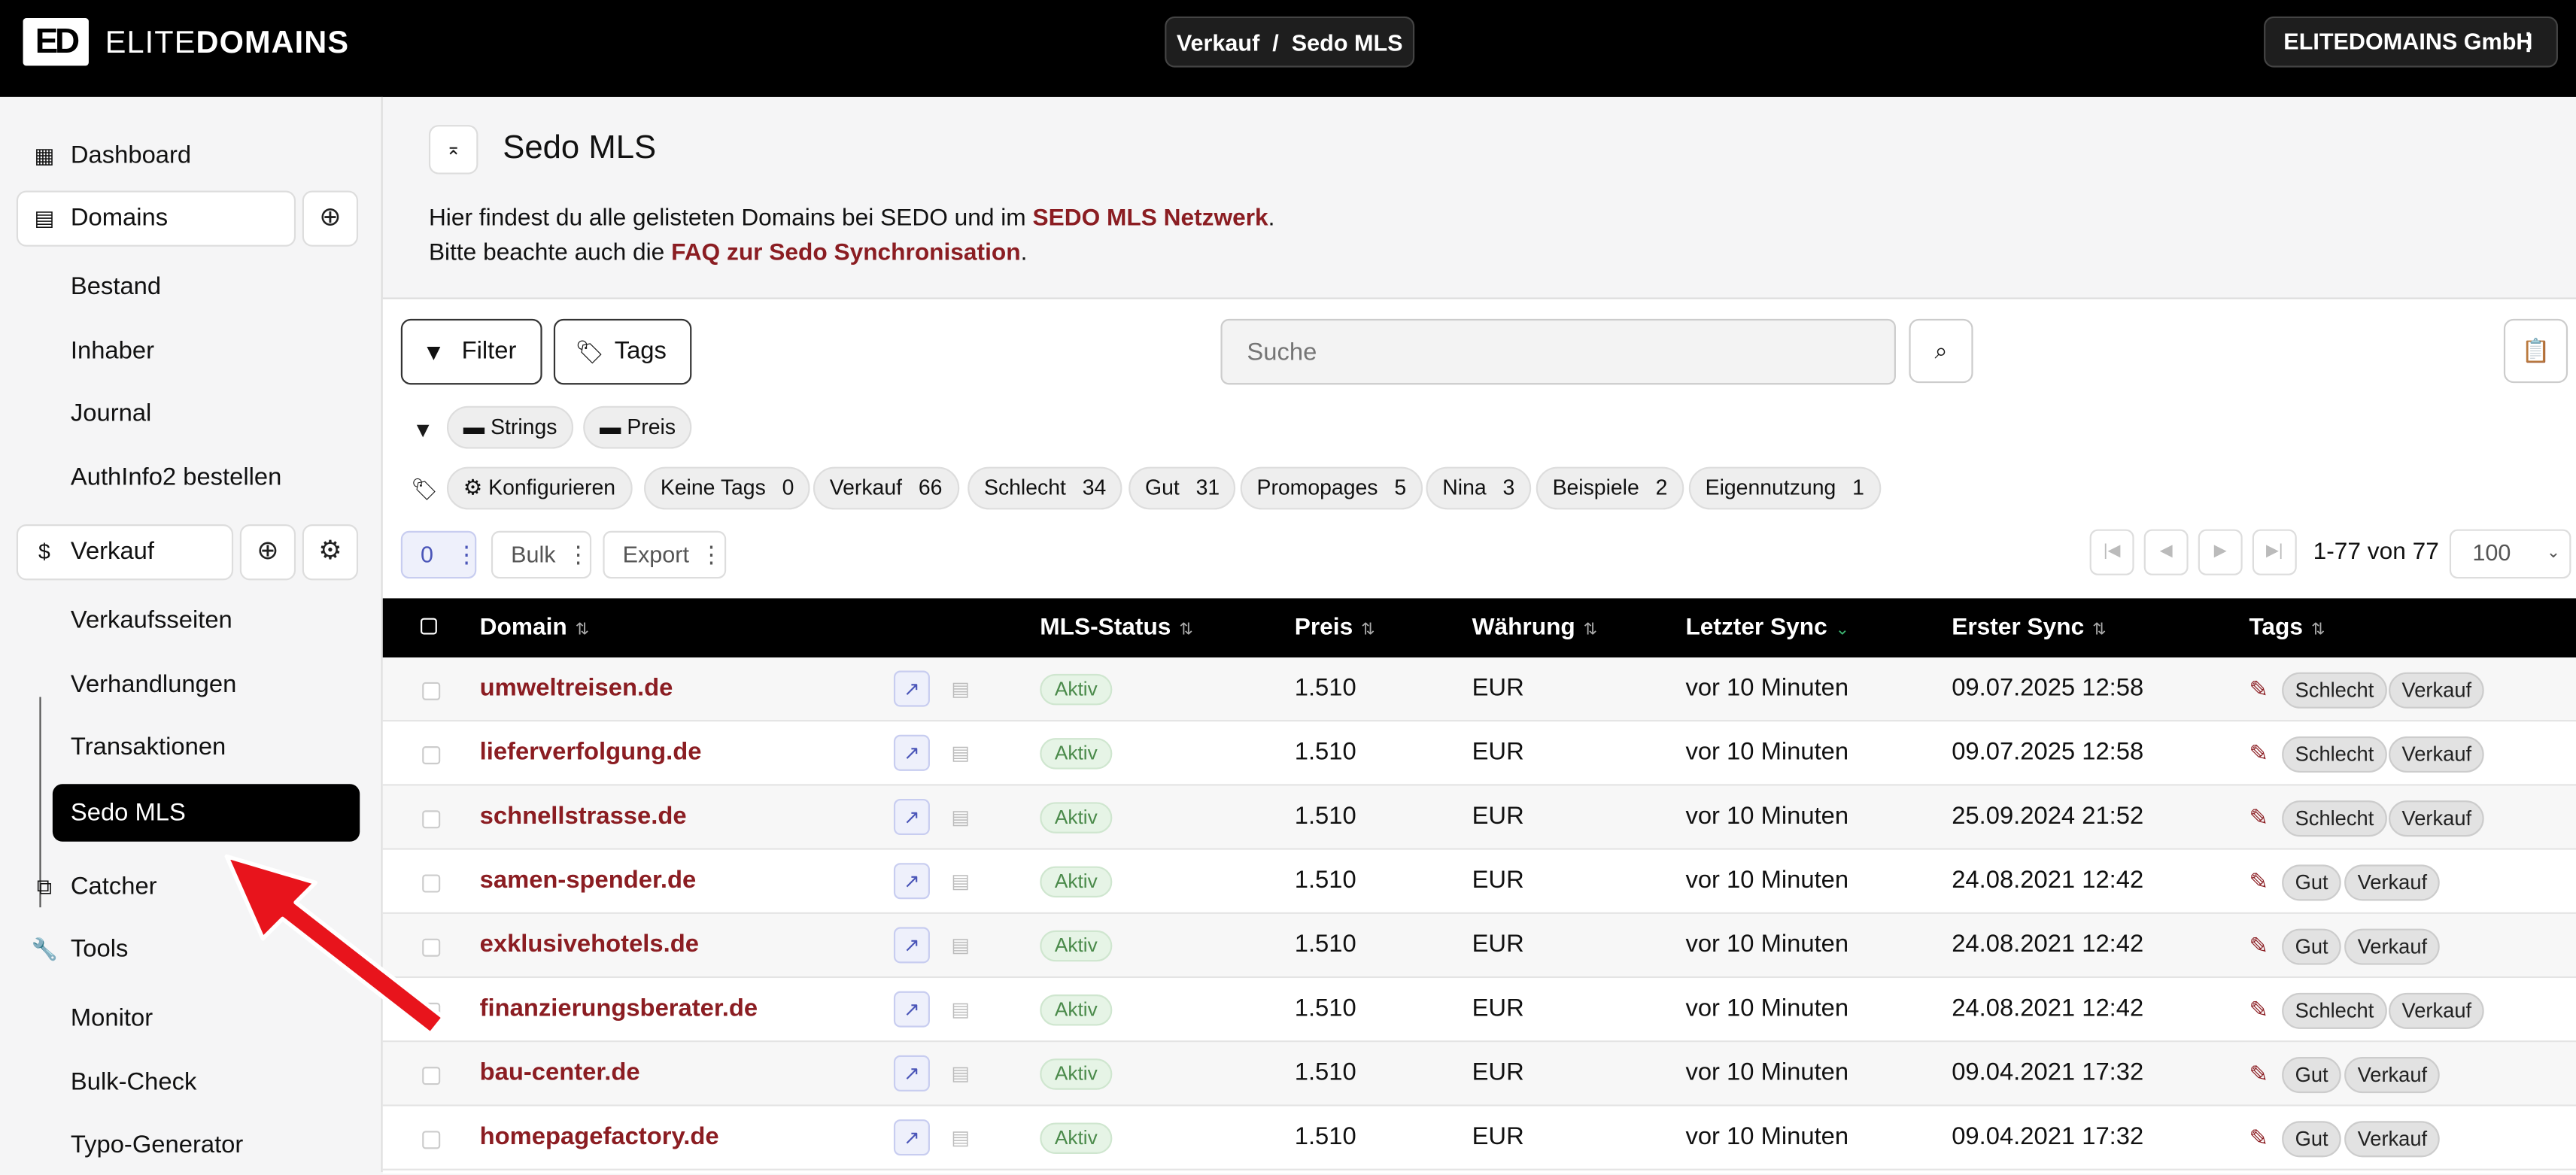 The height and width of the screenshot is (1175, 2576). I want to click on sidebar-item-inhaber: Inhaber, so click(190, 351).